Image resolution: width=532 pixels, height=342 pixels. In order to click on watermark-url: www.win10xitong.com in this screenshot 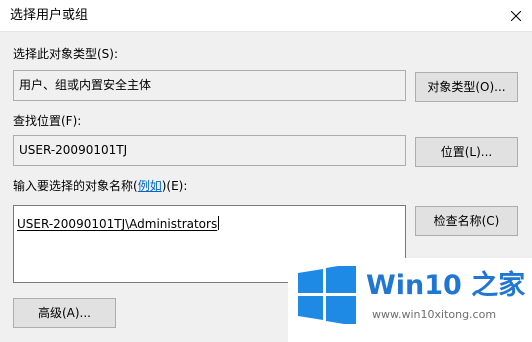, I will do `click(434, 314)`.